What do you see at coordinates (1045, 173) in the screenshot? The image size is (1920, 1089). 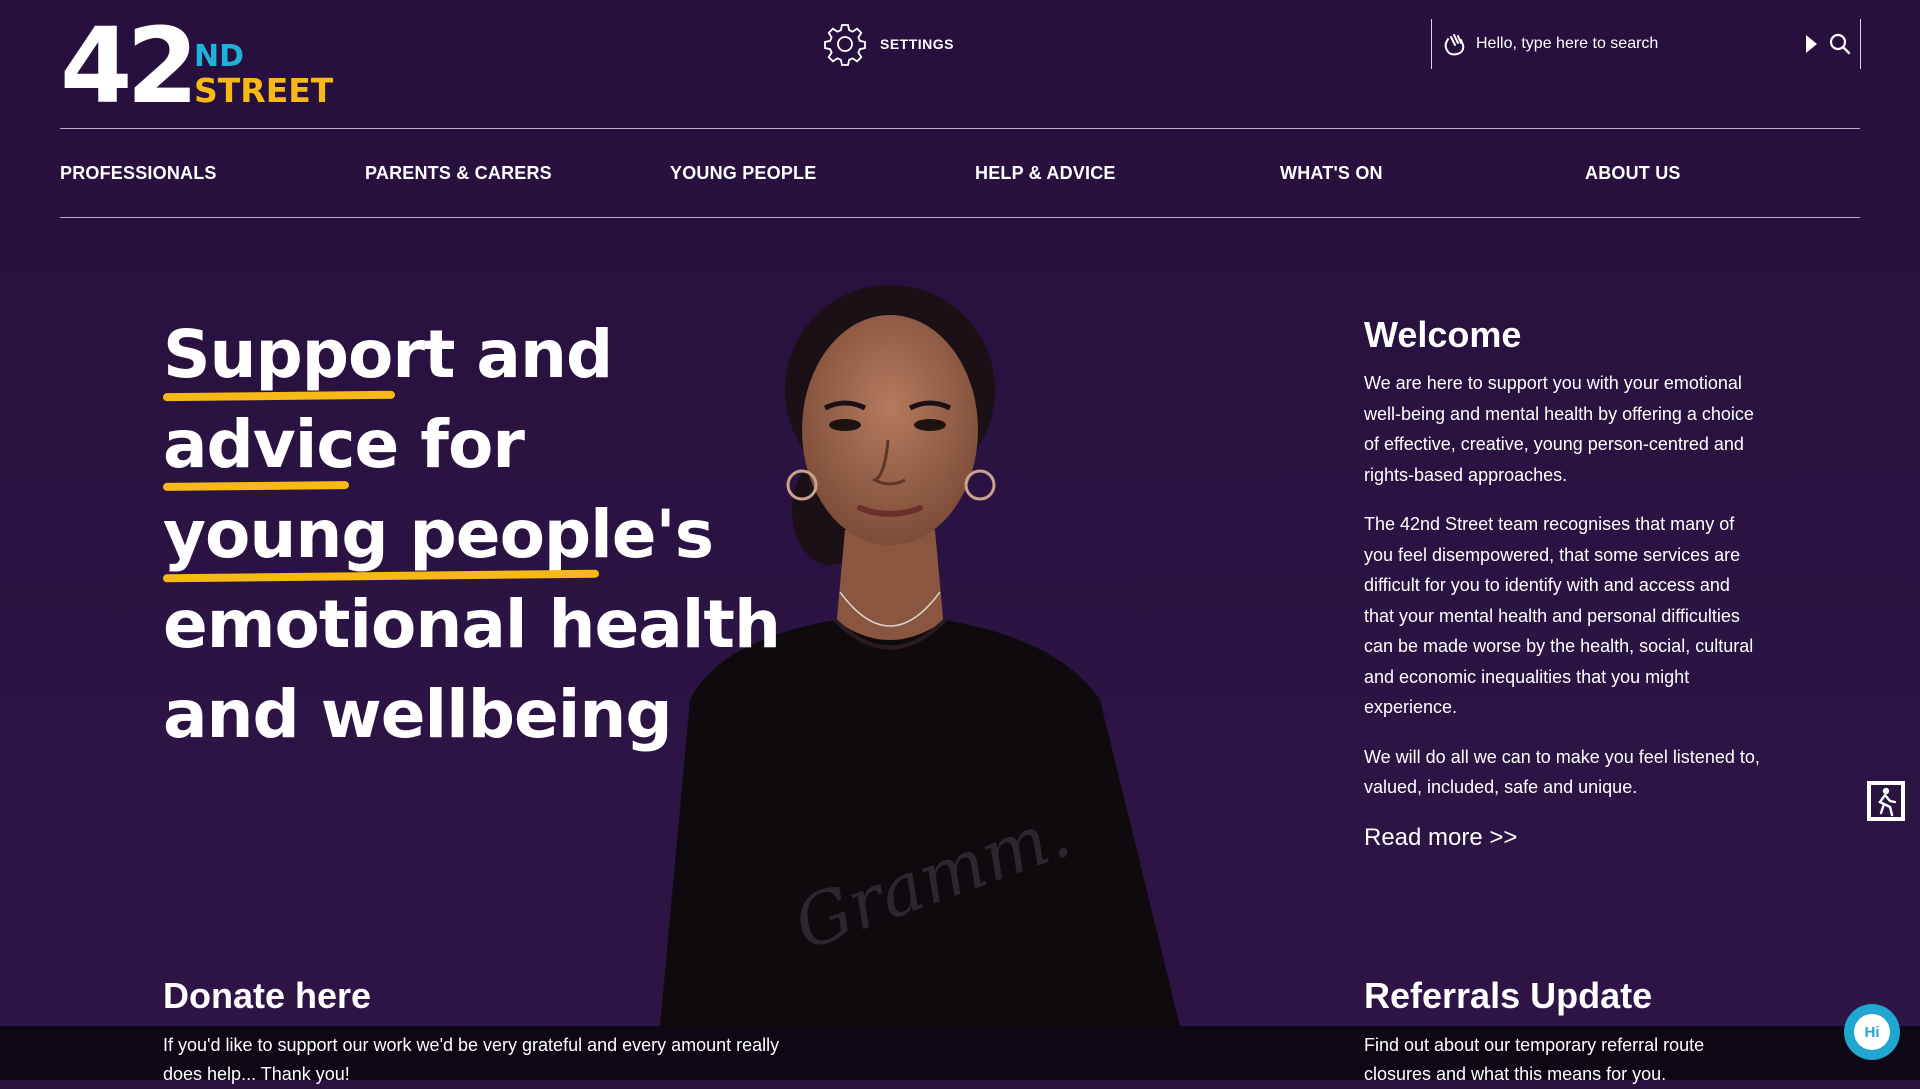 I see `nav-item-help-advice: HELP & ADVICE` at bounding box center [1045, 173].